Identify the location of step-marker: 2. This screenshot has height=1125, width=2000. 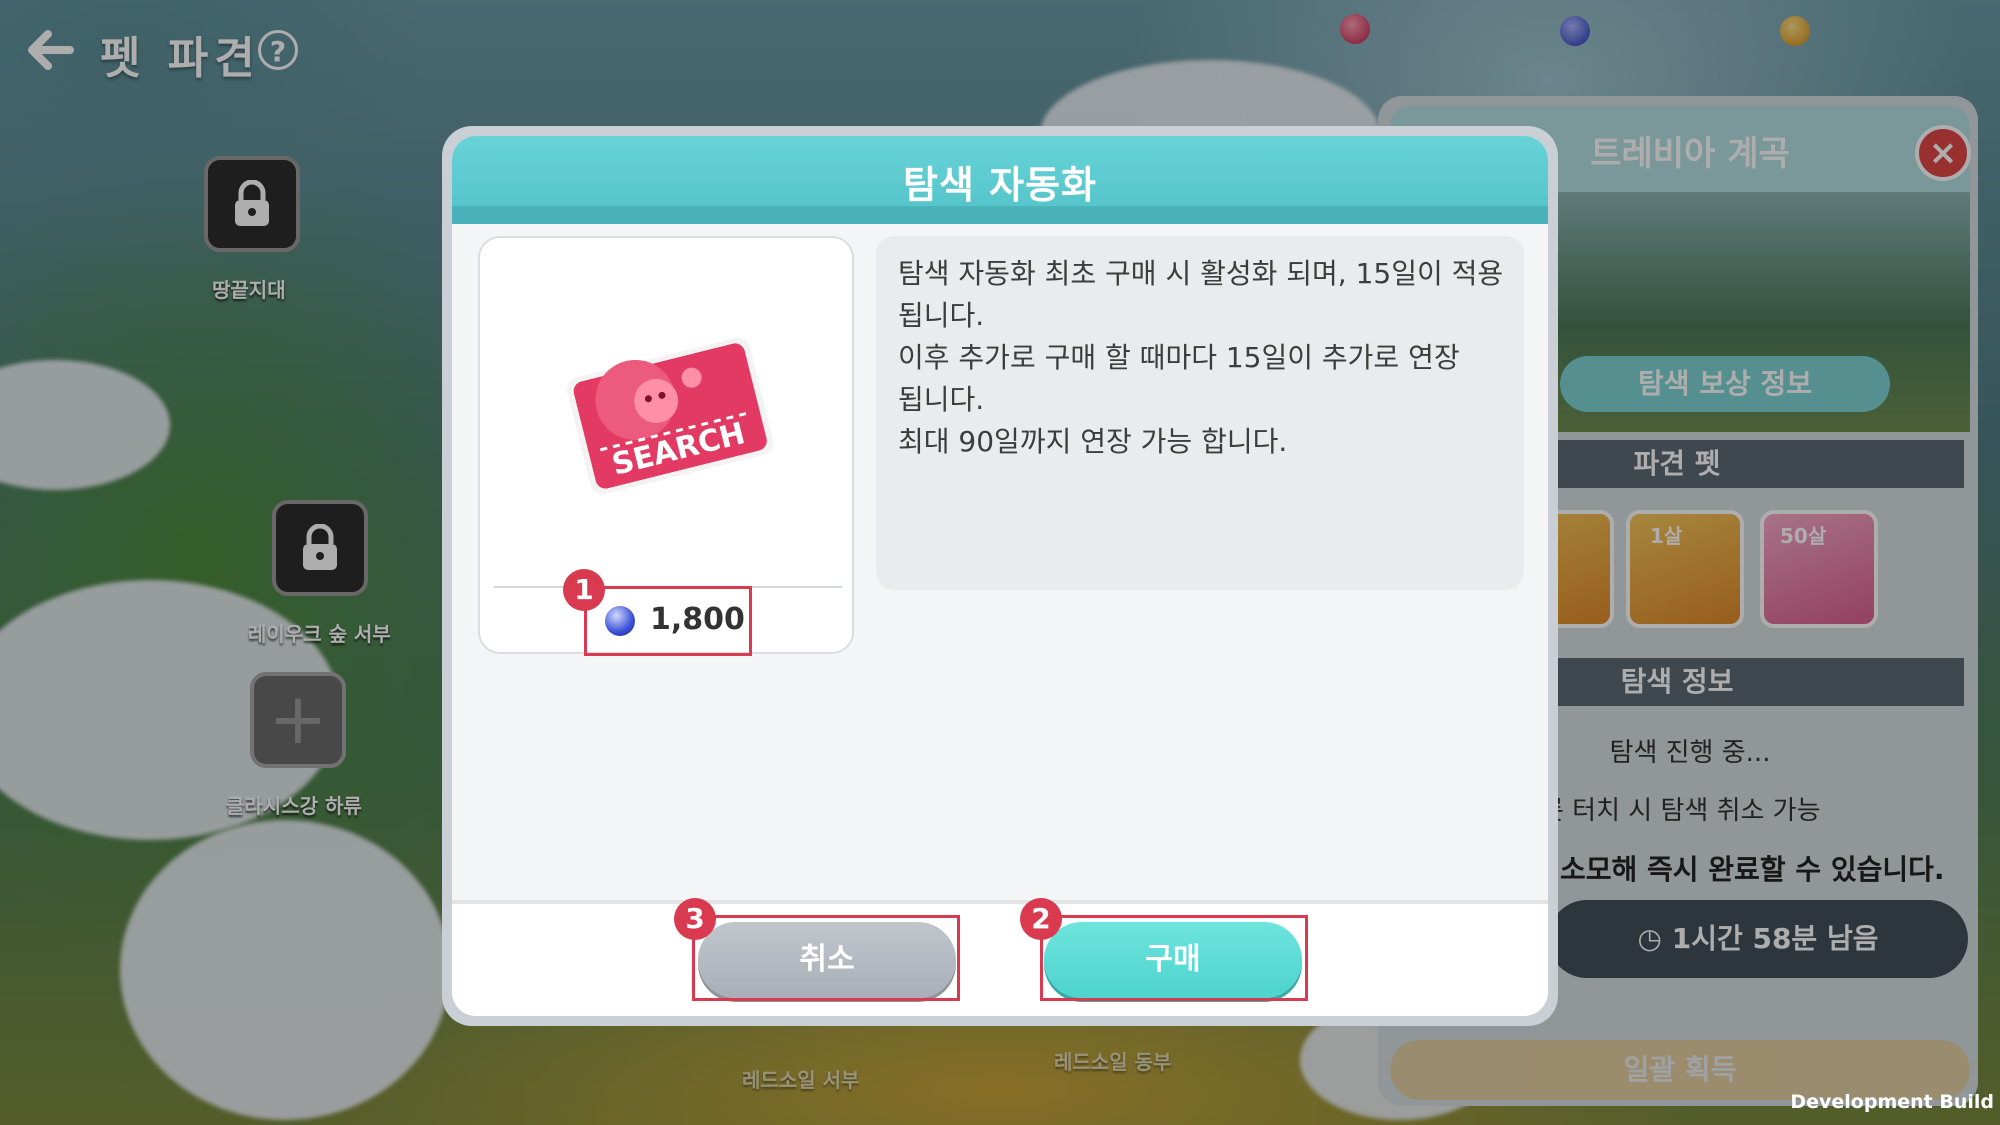
(1041, 919).